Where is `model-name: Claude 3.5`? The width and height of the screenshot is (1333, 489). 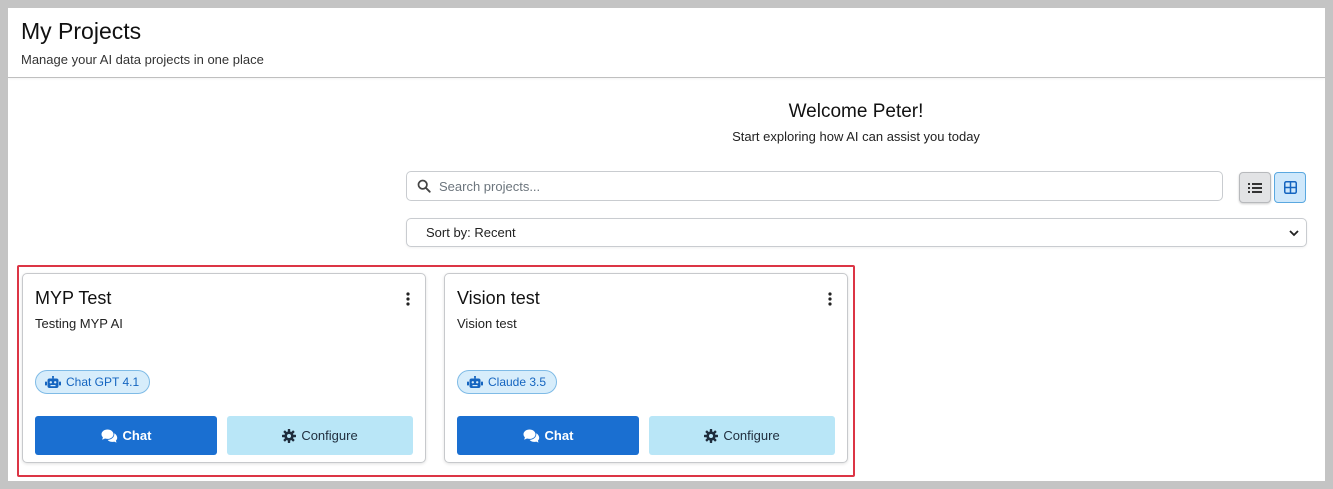
model-name: Claude 3.5 is located at coordinates (517, 382).